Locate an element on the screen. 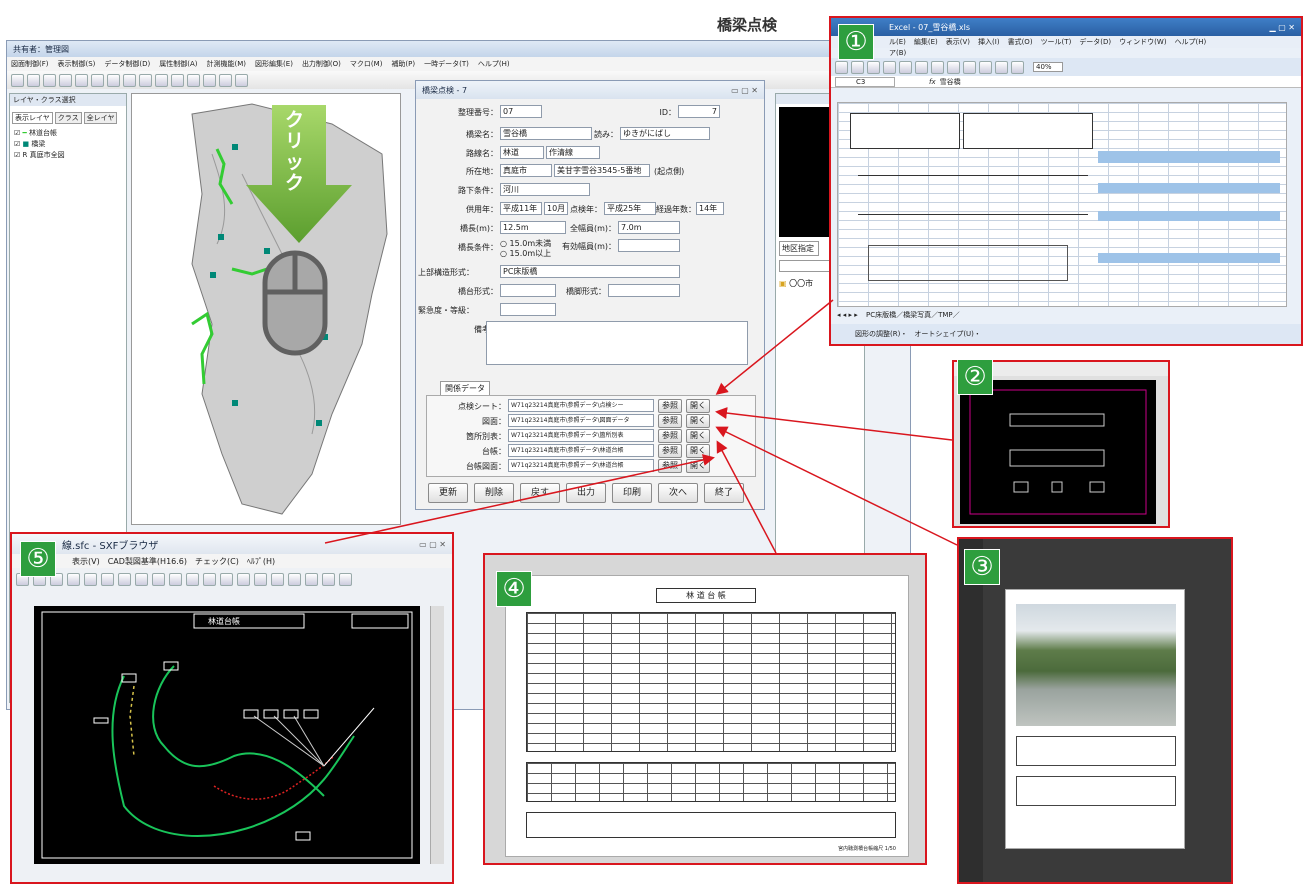  print-button: 印刷 is located at coordinates (632, 493).